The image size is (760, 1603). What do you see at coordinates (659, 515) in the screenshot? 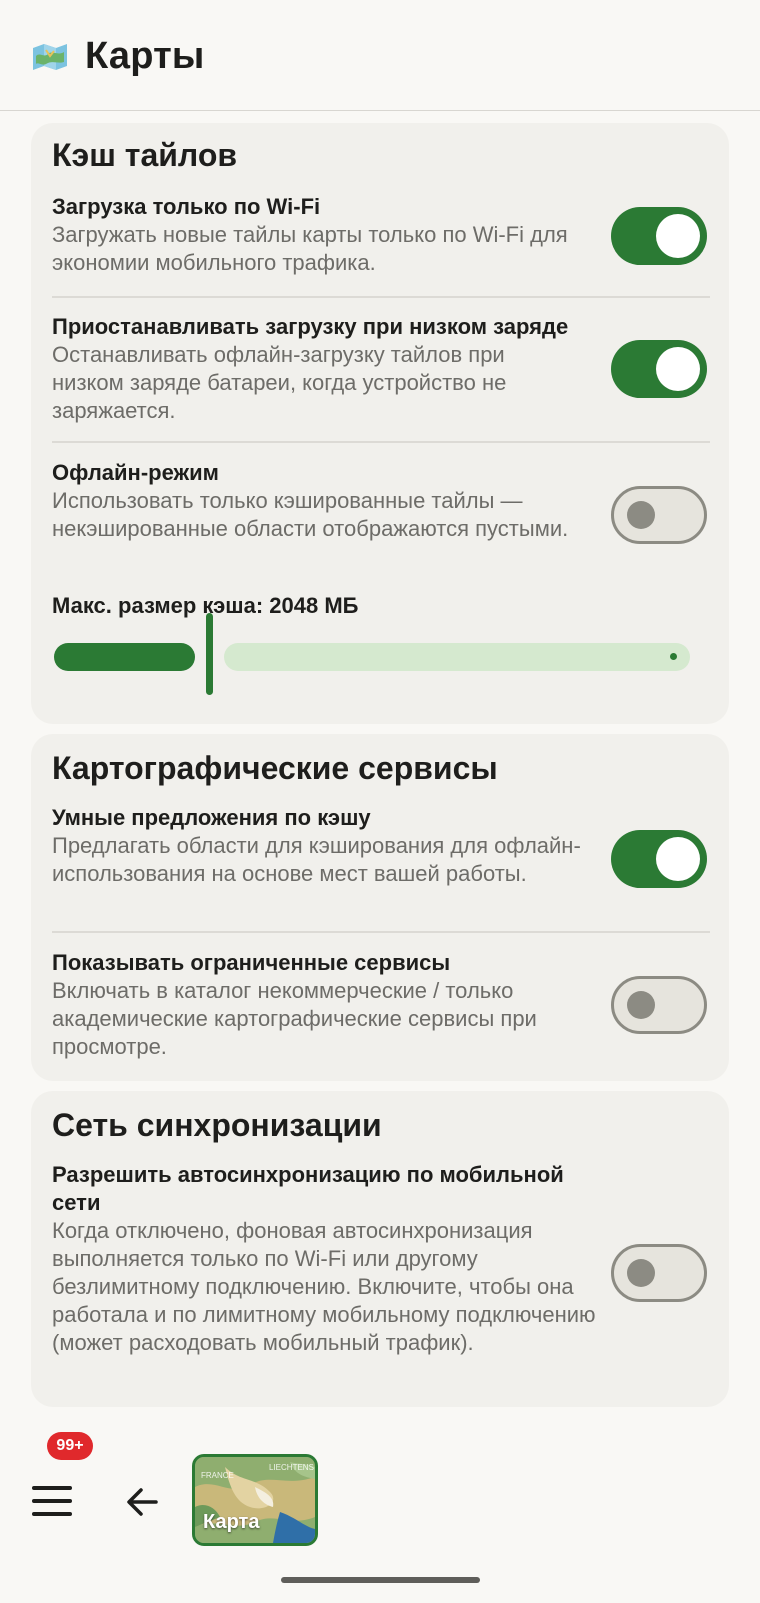
I see `offline-mode-toggle` at bounding box center [659, 515].